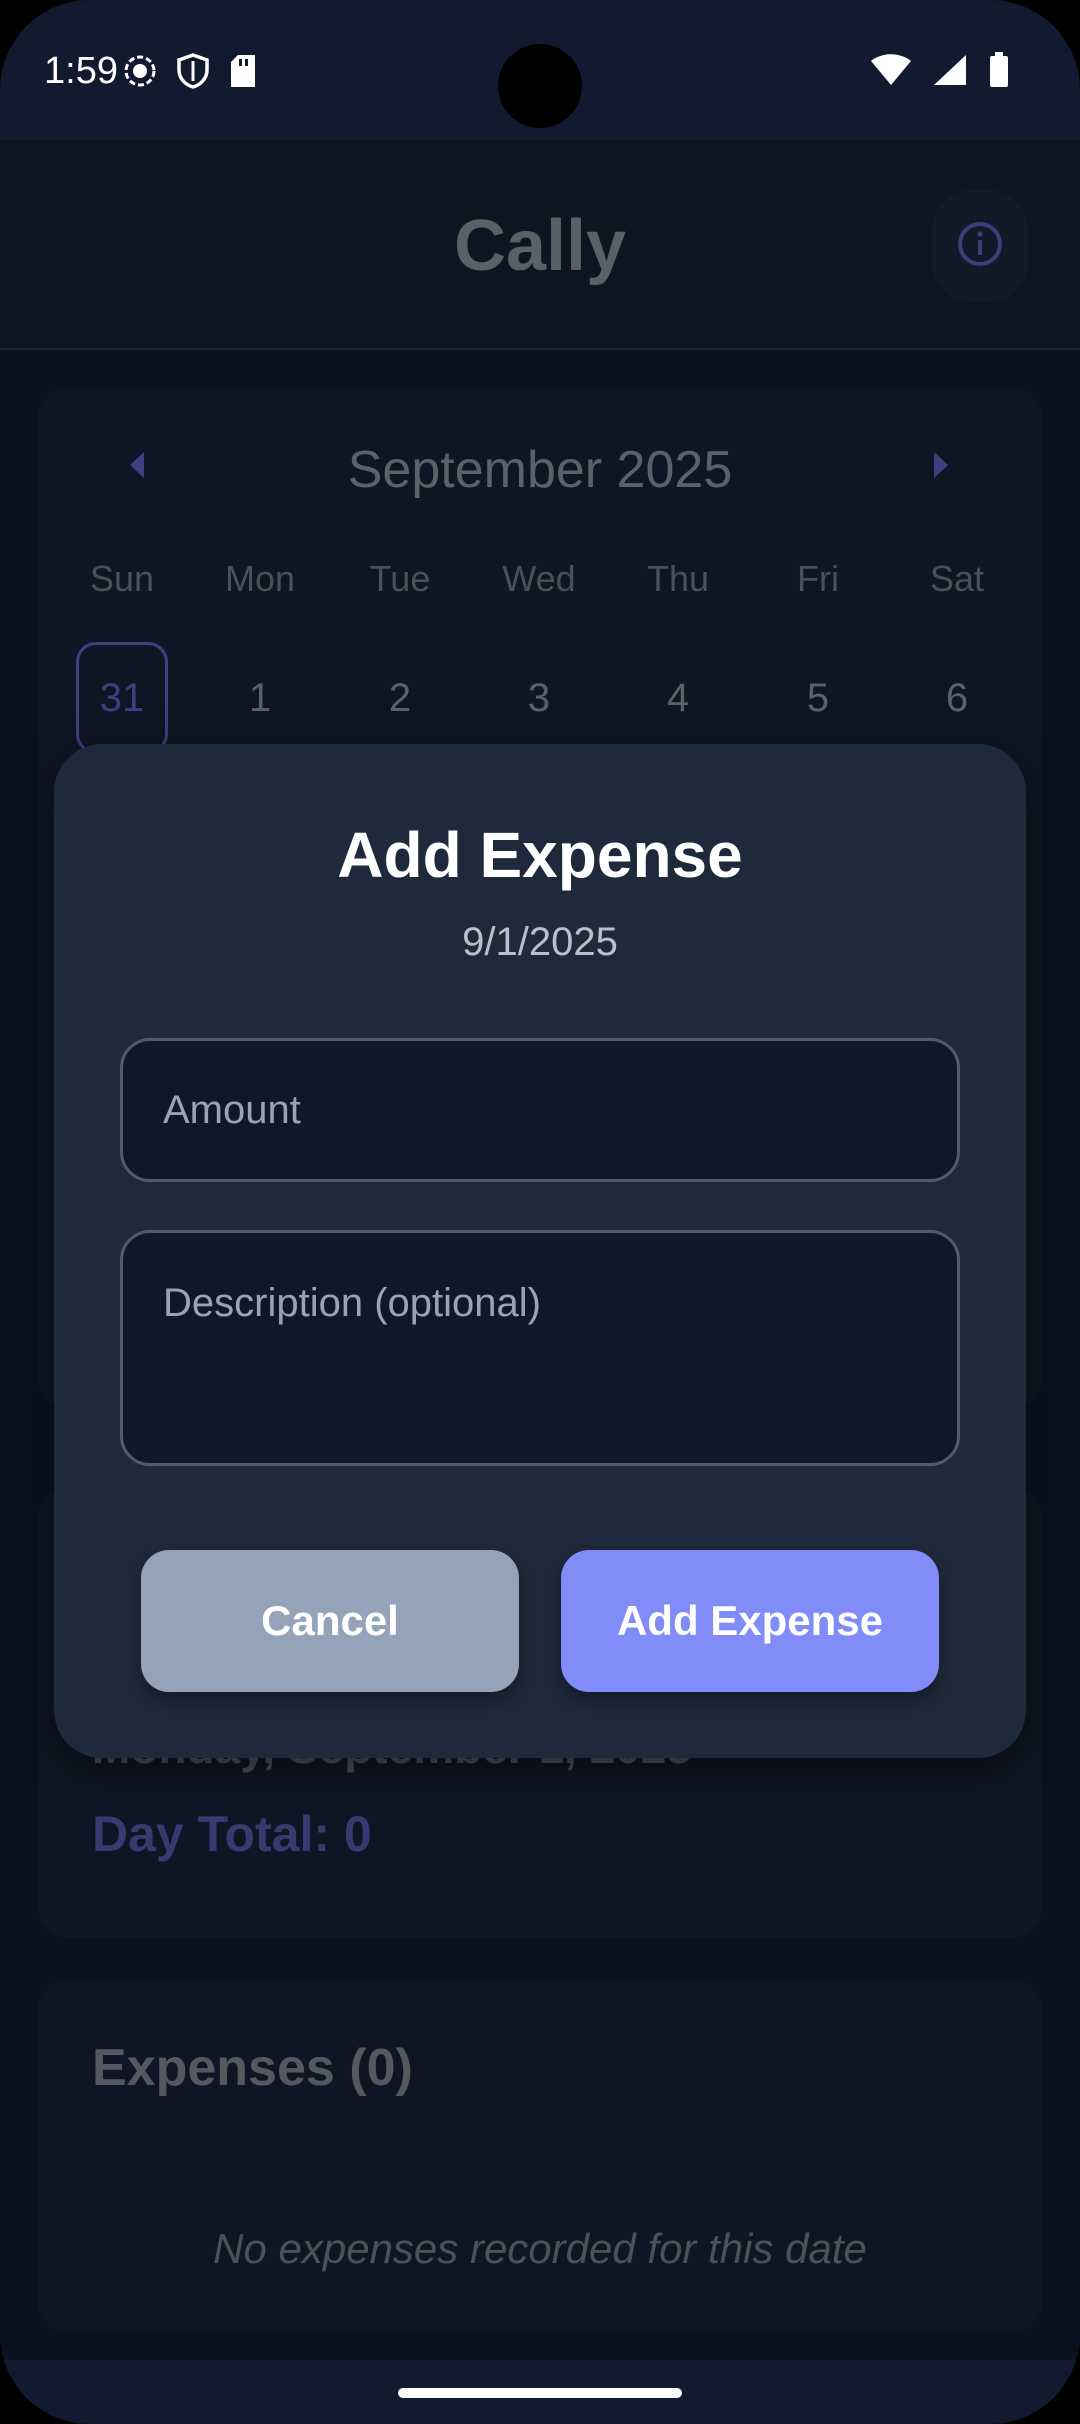 The height and width of the screenshot is (2424, 1080). Describe the element at coordinates (539, 698) in the screenshot. I see `calendar-day: 3` at that location.